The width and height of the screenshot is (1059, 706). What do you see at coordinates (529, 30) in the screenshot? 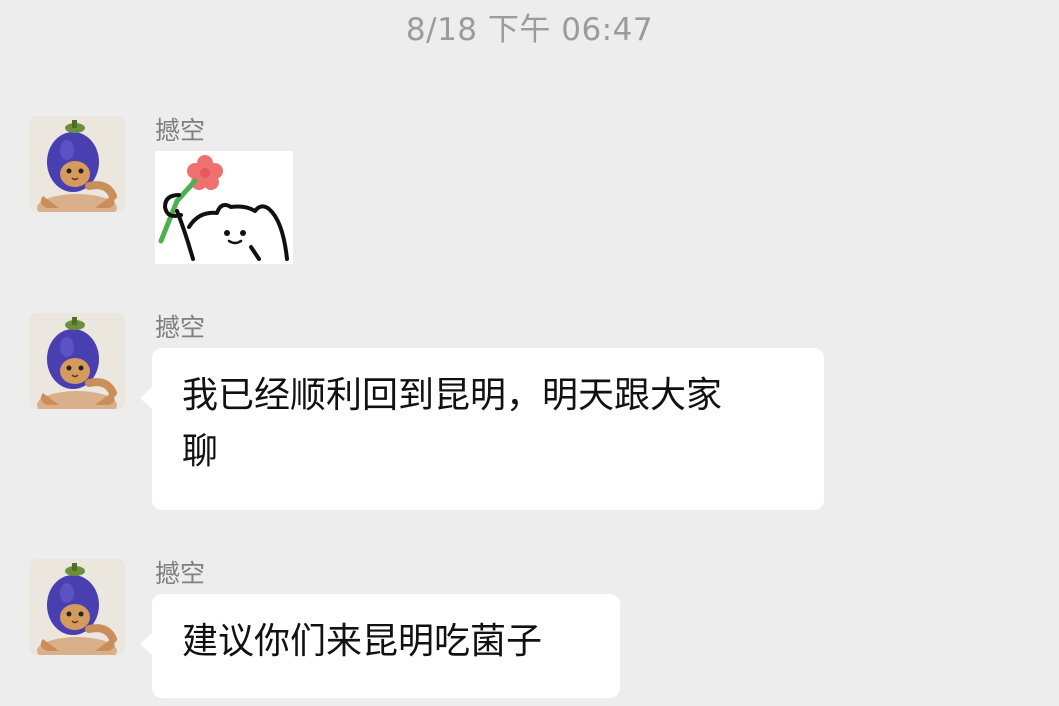
I see `chat-timestamp: 8/18 下午 06:47` at bounding box center [529, 30].